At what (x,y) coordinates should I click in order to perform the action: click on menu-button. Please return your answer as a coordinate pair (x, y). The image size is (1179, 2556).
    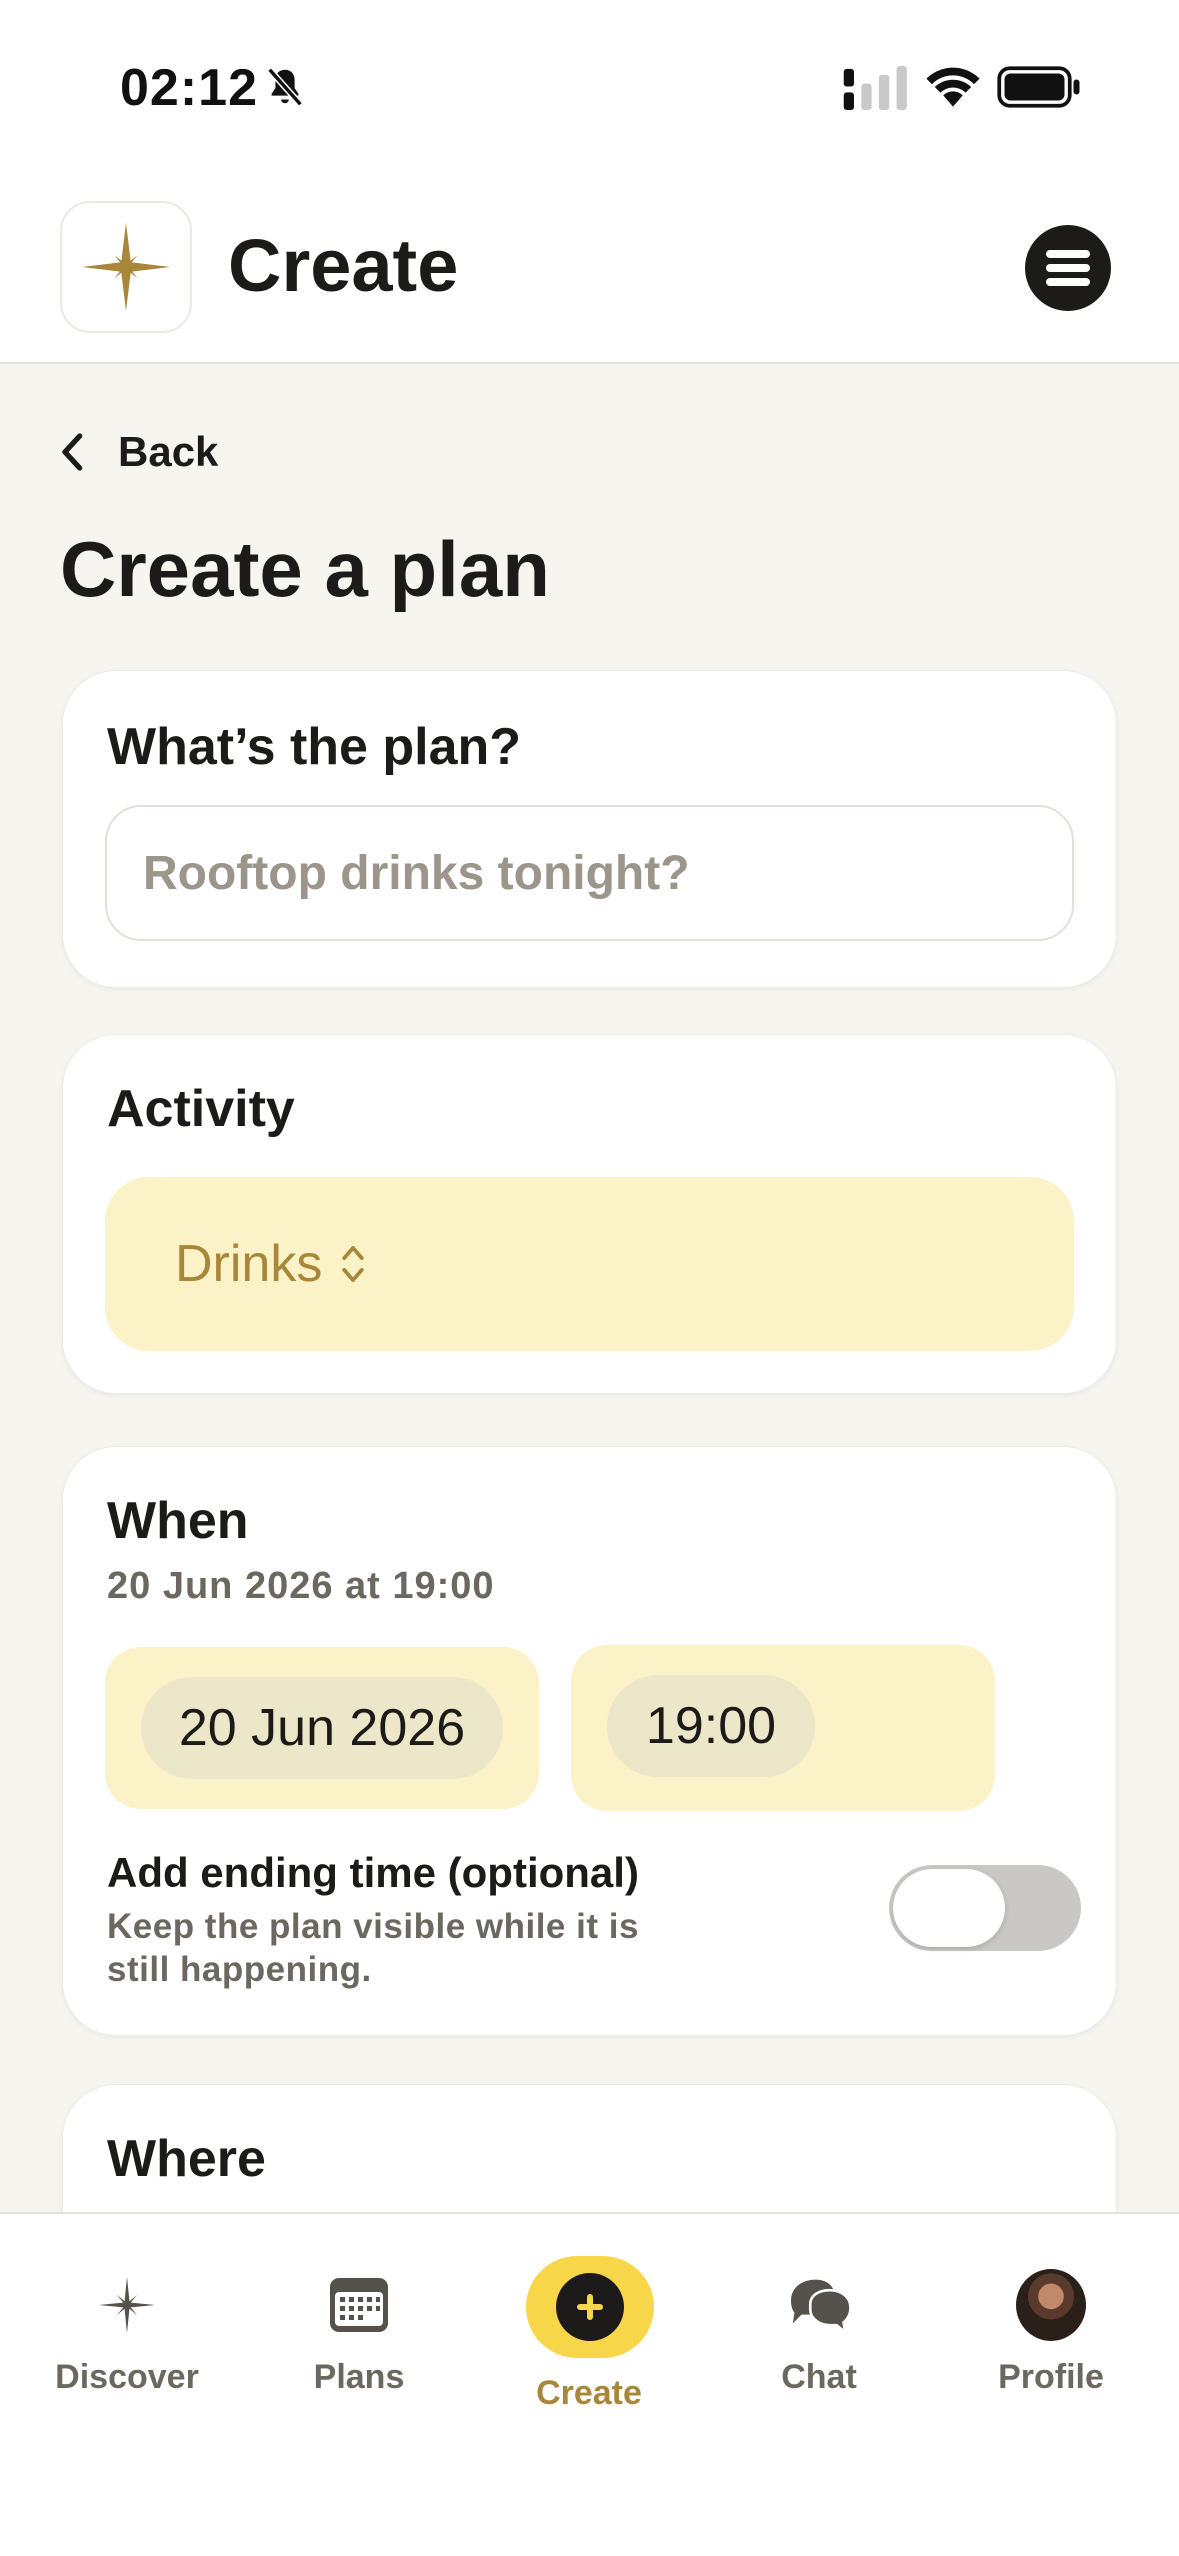
    Looking at the image, I should click on (1068, 268).